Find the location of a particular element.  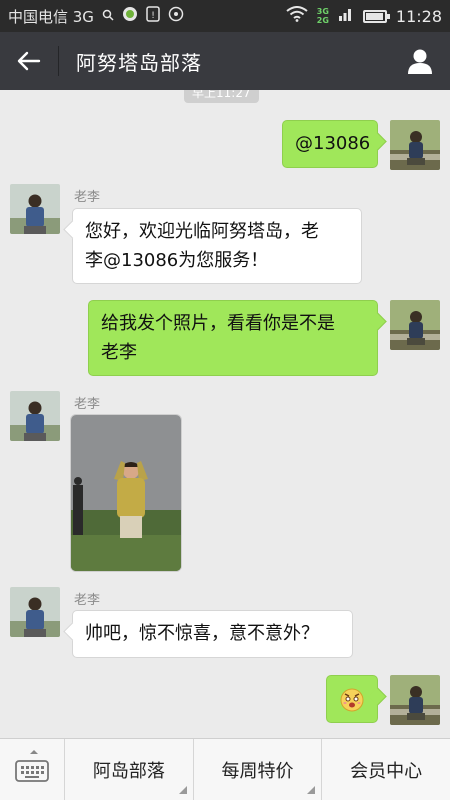

back-arrow-icon is located at coordinates (29, 61).